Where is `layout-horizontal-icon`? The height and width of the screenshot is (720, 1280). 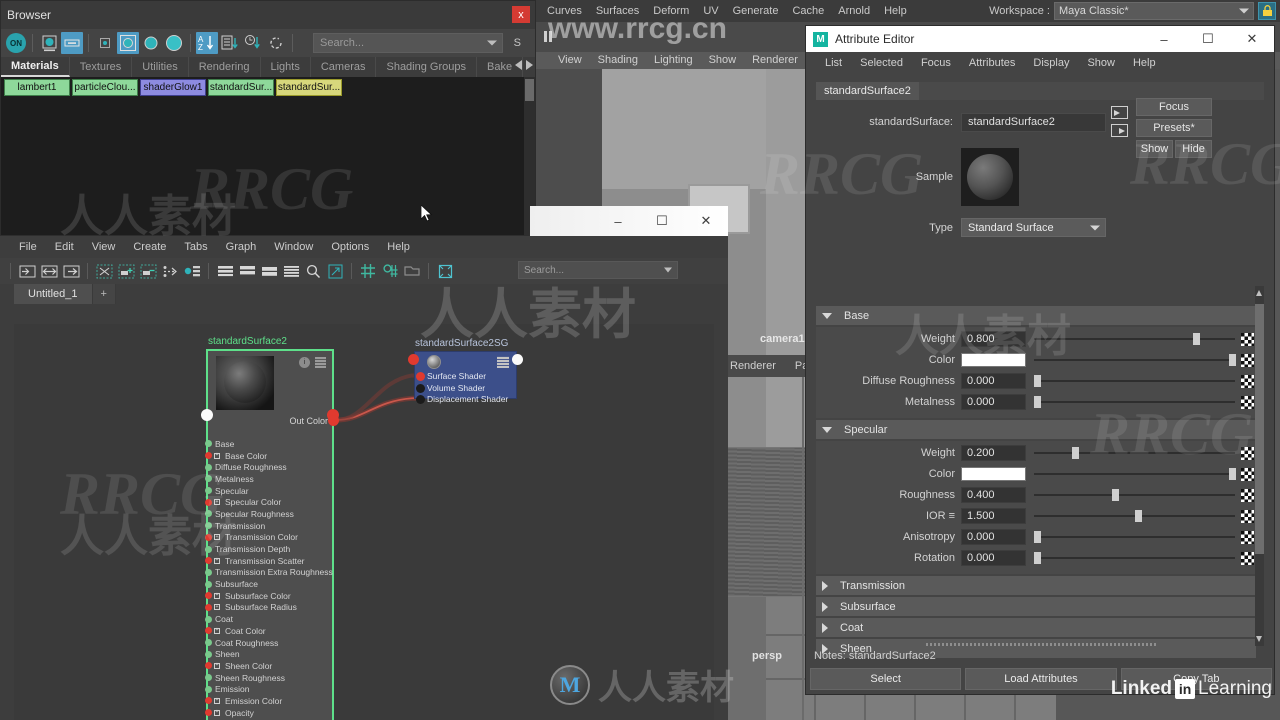
layout-horizontal-icon is located at coordinates (225, 271).